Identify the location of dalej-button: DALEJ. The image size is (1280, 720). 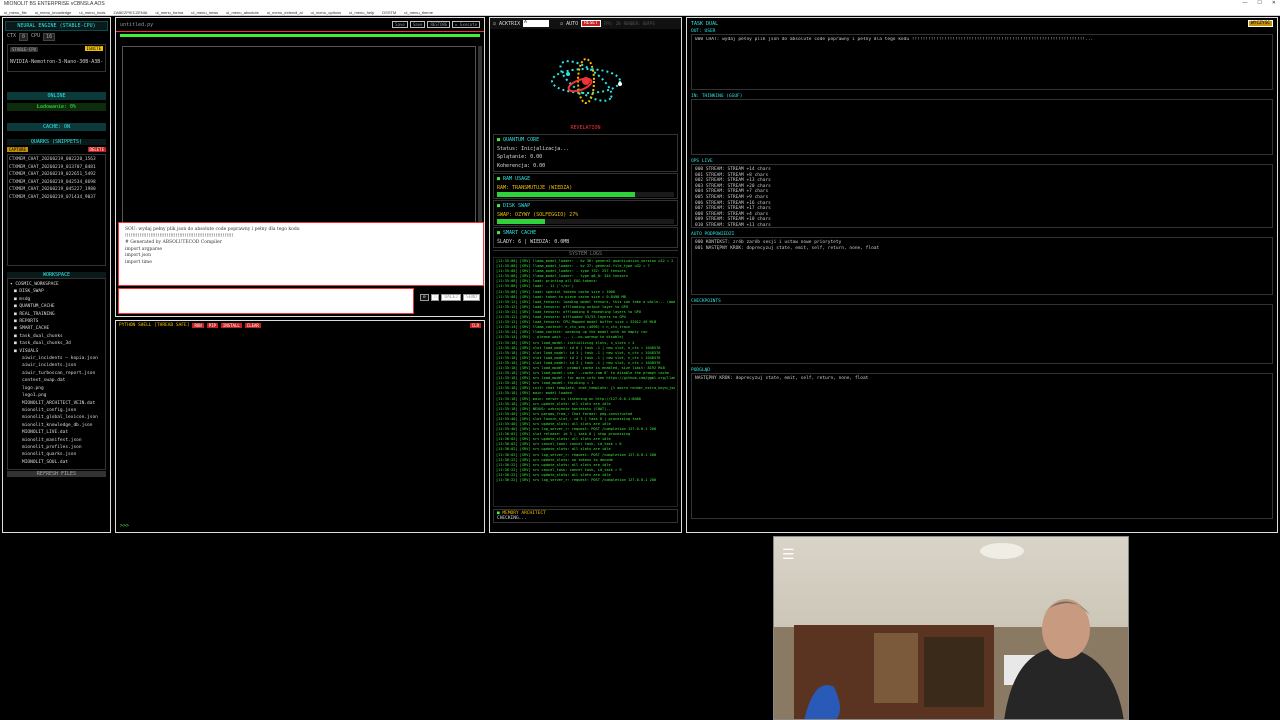
(451, 297).